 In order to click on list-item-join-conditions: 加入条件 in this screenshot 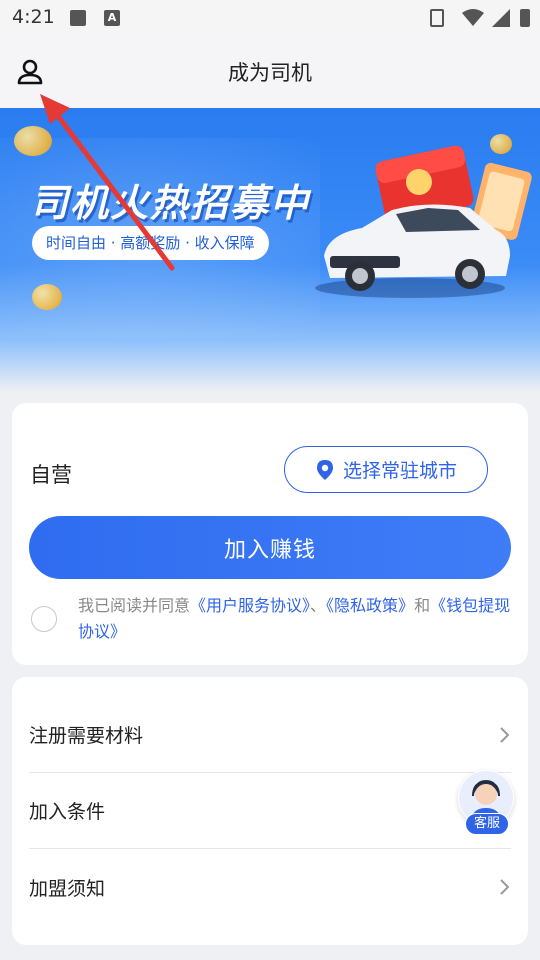, I will do `click(270, 811)`.